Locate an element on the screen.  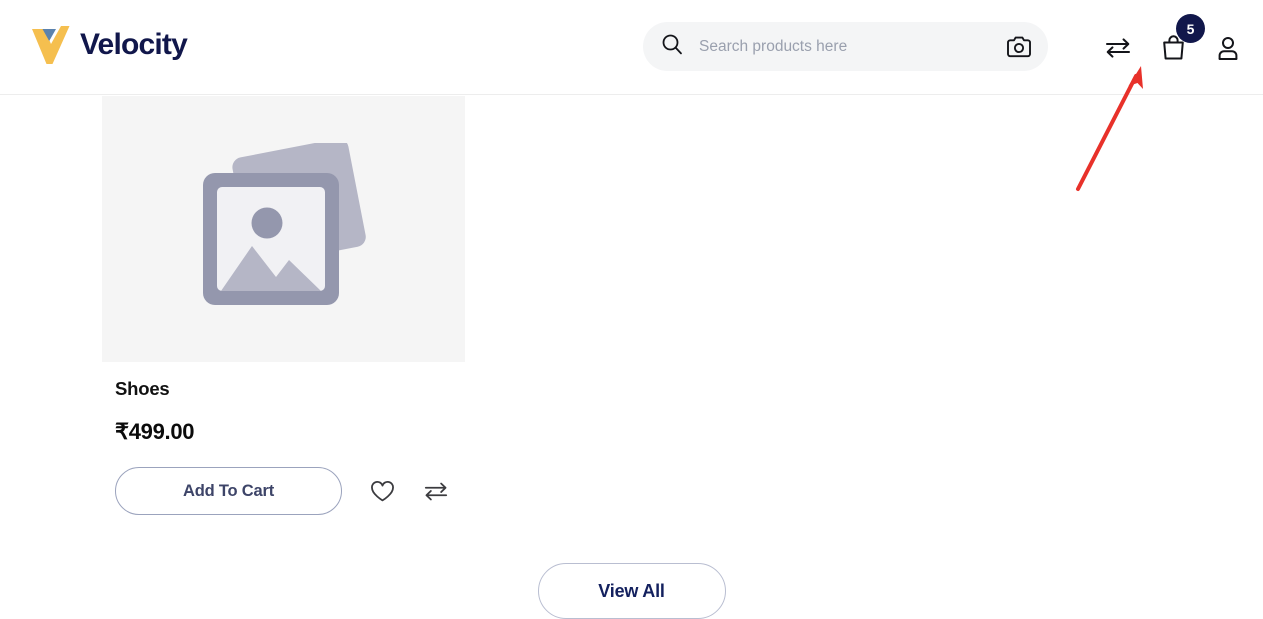
velocity-check-logo-icon is located at coordinates (50, 45).